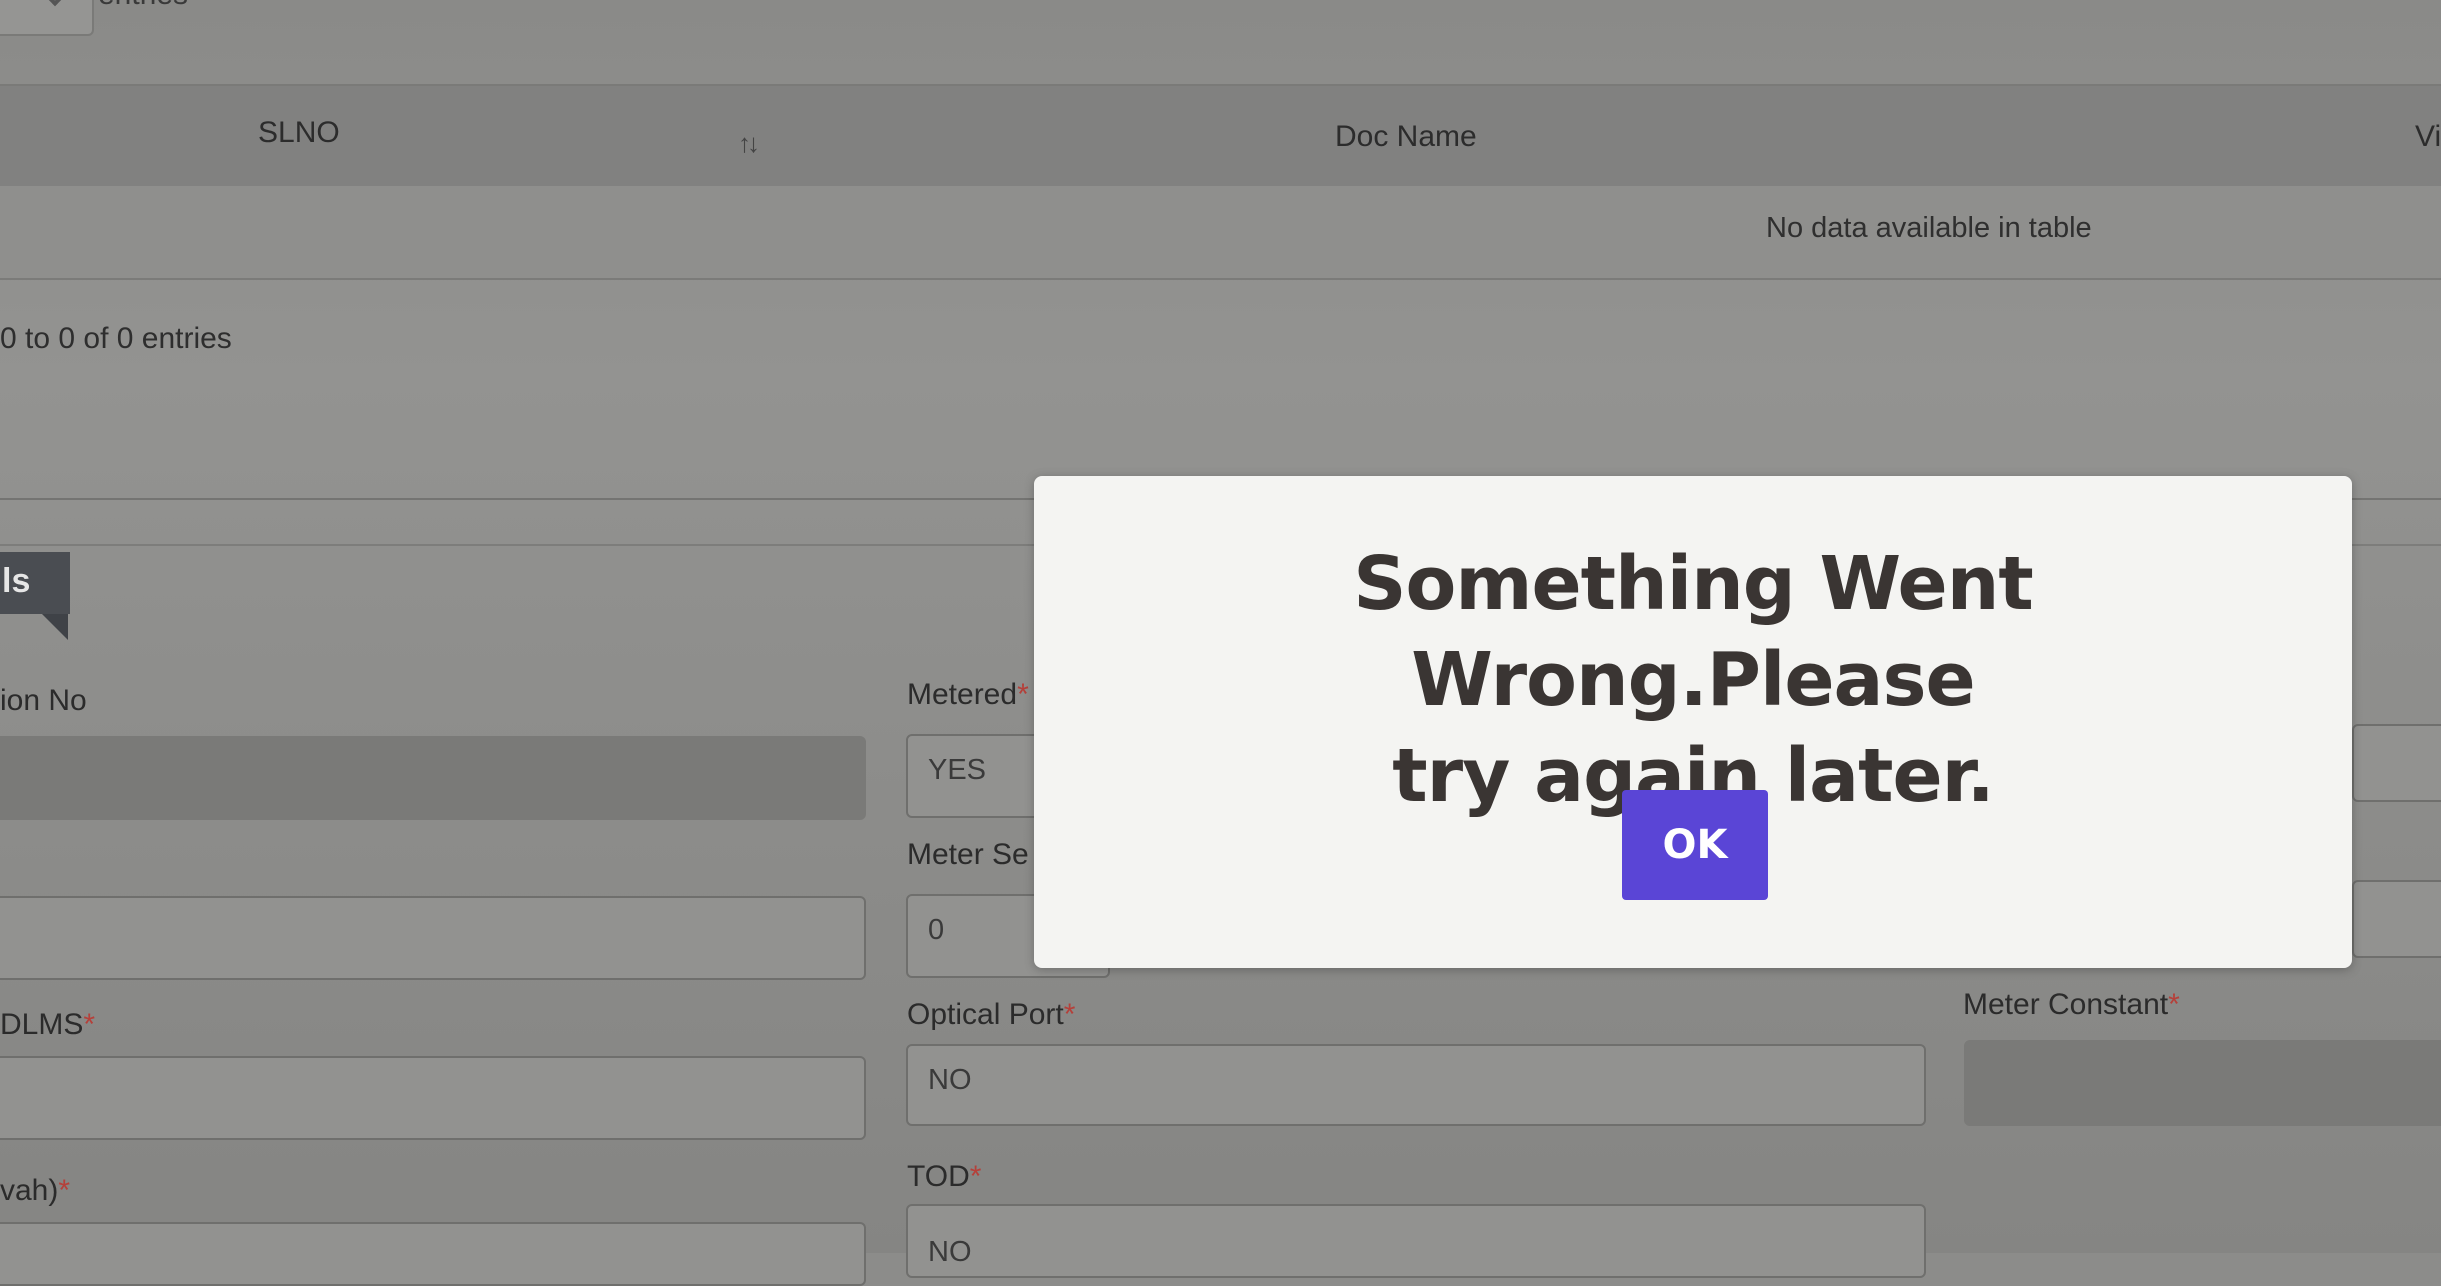 The height and width of the screenshot is (1286, 2441). I want to click on dlms-label: DLMS*, so click(48, 1024).